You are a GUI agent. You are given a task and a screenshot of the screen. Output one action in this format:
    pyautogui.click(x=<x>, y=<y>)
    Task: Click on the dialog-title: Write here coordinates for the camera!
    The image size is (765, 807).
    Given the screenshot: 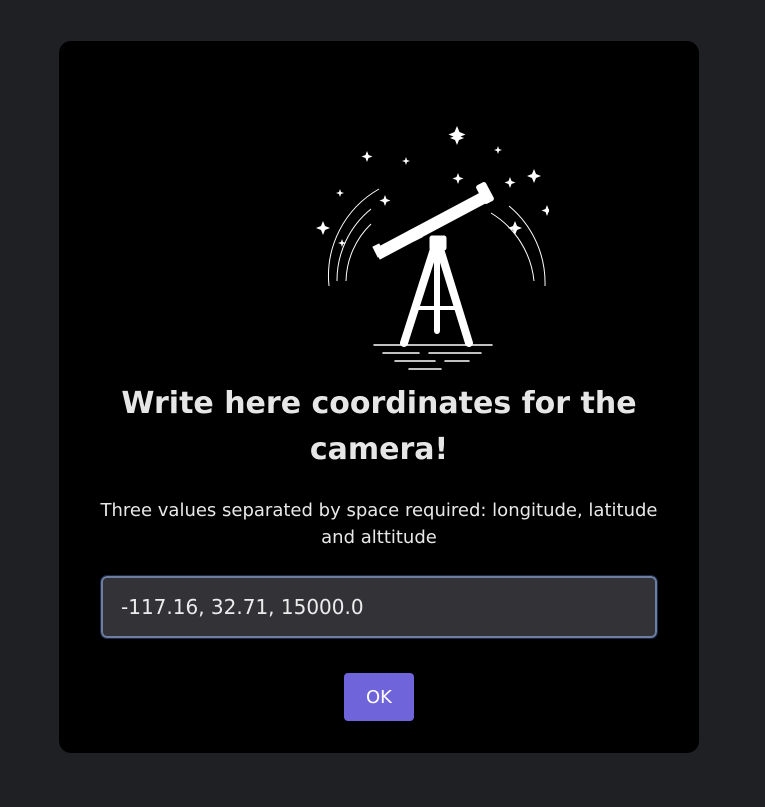 What is the action you would take?
    pyautogui.click(x=379, y=426)
    